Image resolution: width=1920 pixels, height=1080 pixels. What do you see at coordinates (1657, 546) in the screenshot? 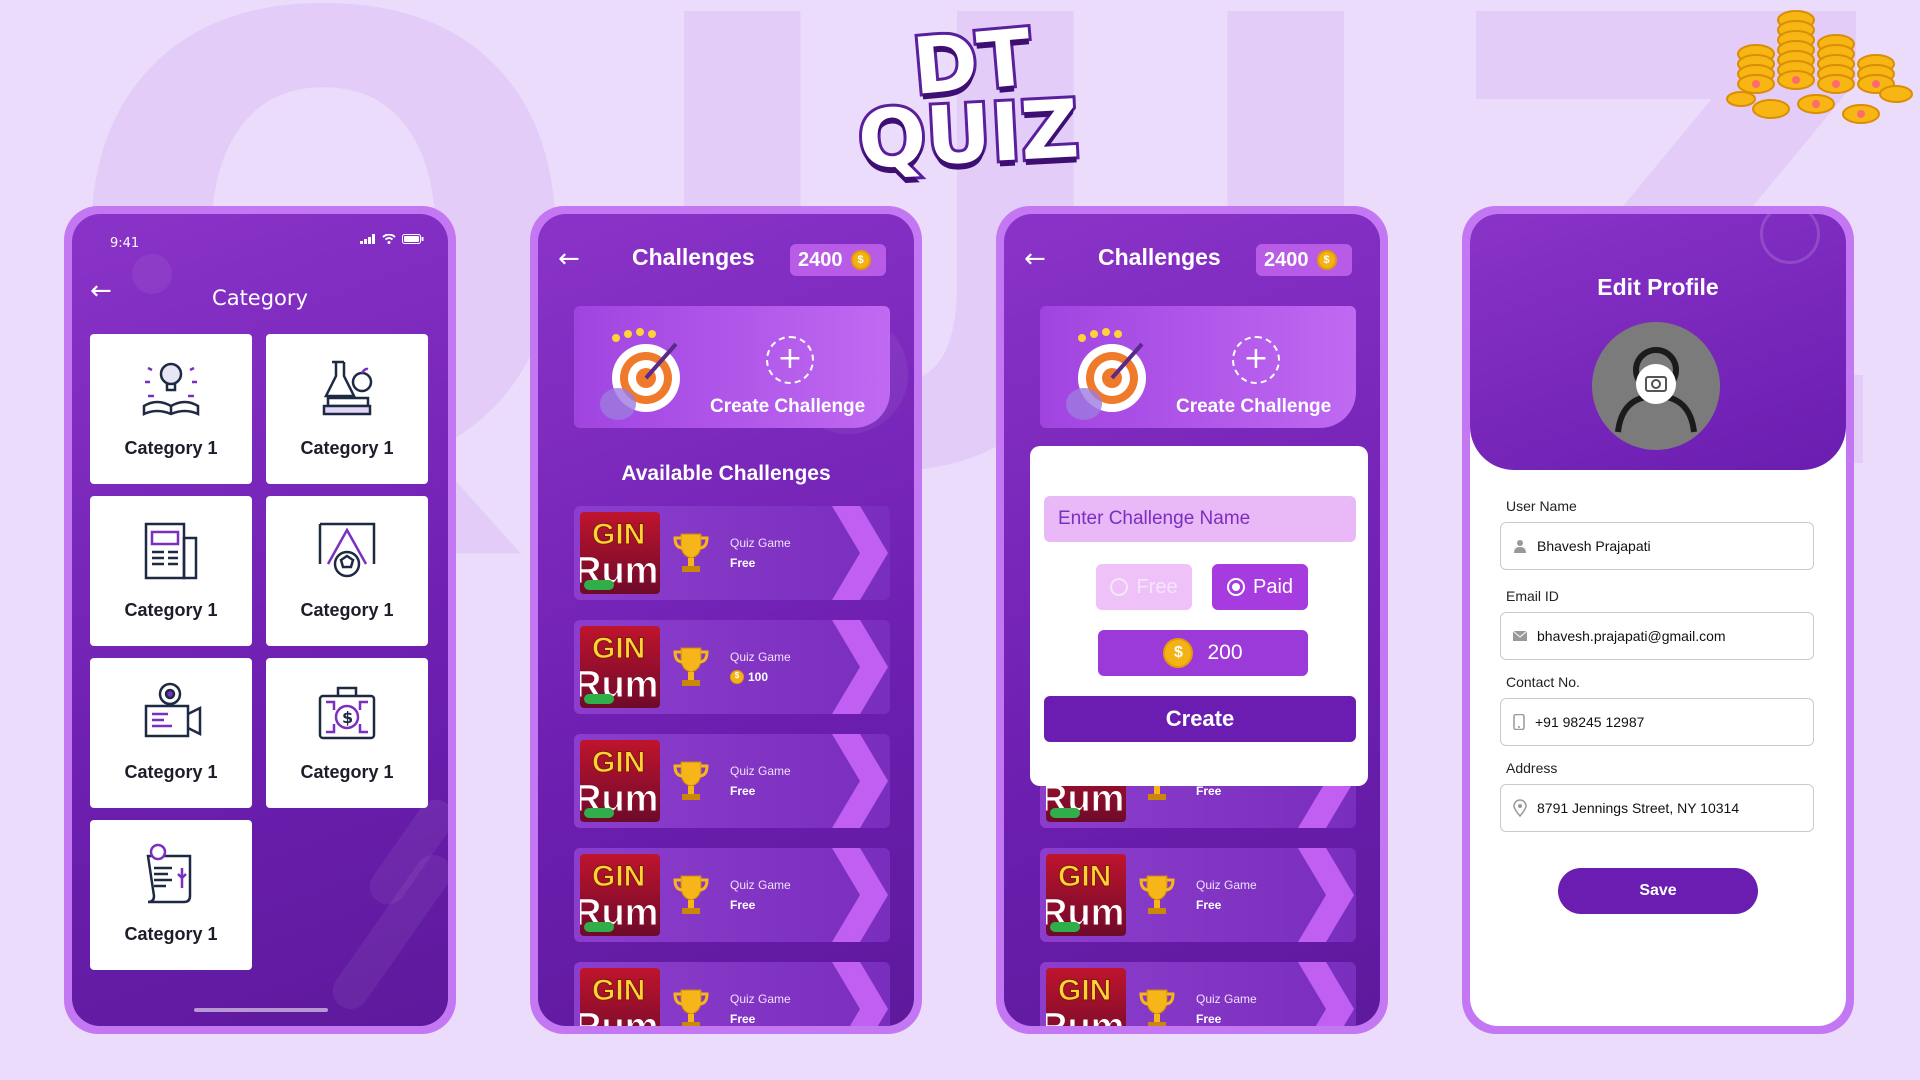
I see `username-field: Bhavesh Prajapati` at bounding box center [1657, 546].